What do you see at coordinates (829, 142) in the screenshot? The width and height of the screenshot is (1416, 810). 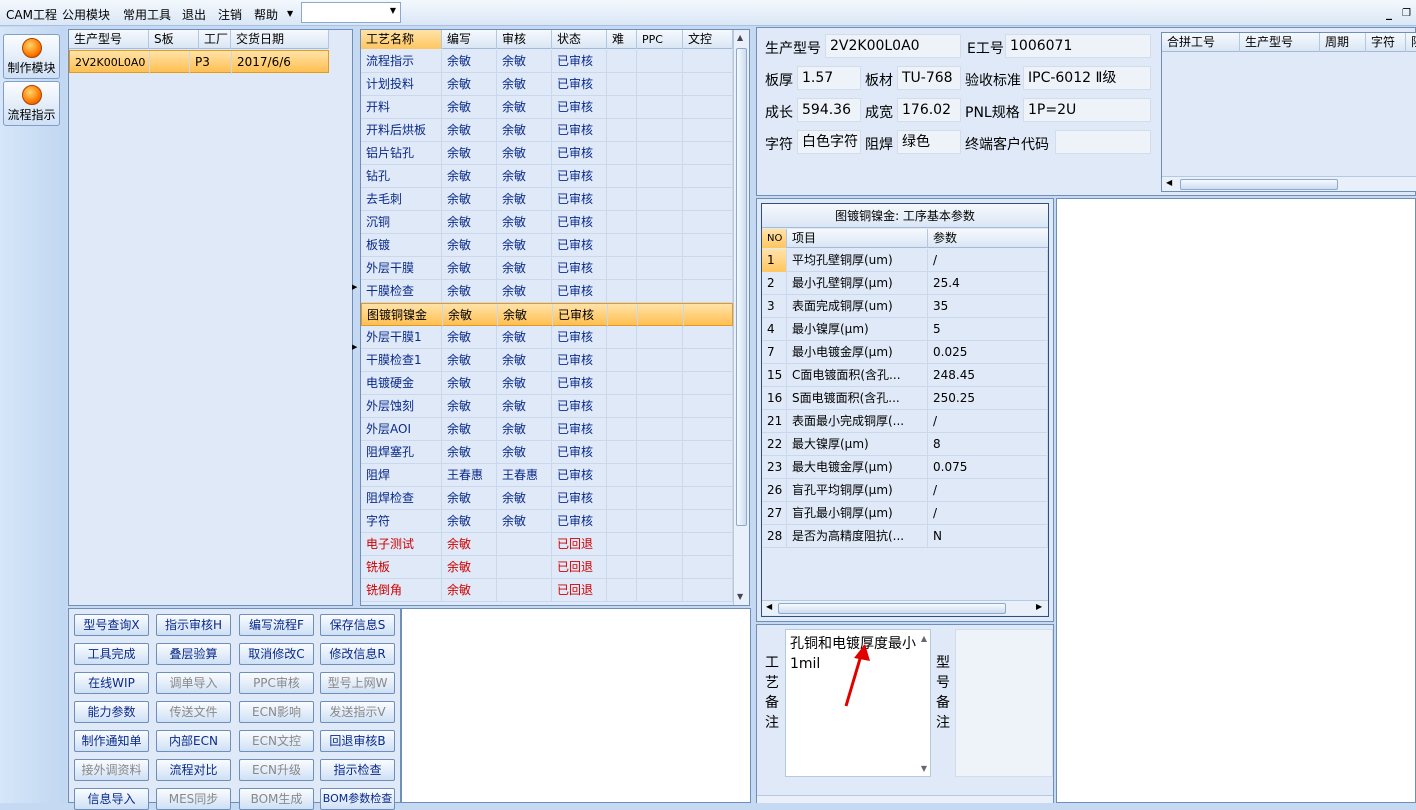 I see `char-field: 白色字符` at bounding box center [829, 142].